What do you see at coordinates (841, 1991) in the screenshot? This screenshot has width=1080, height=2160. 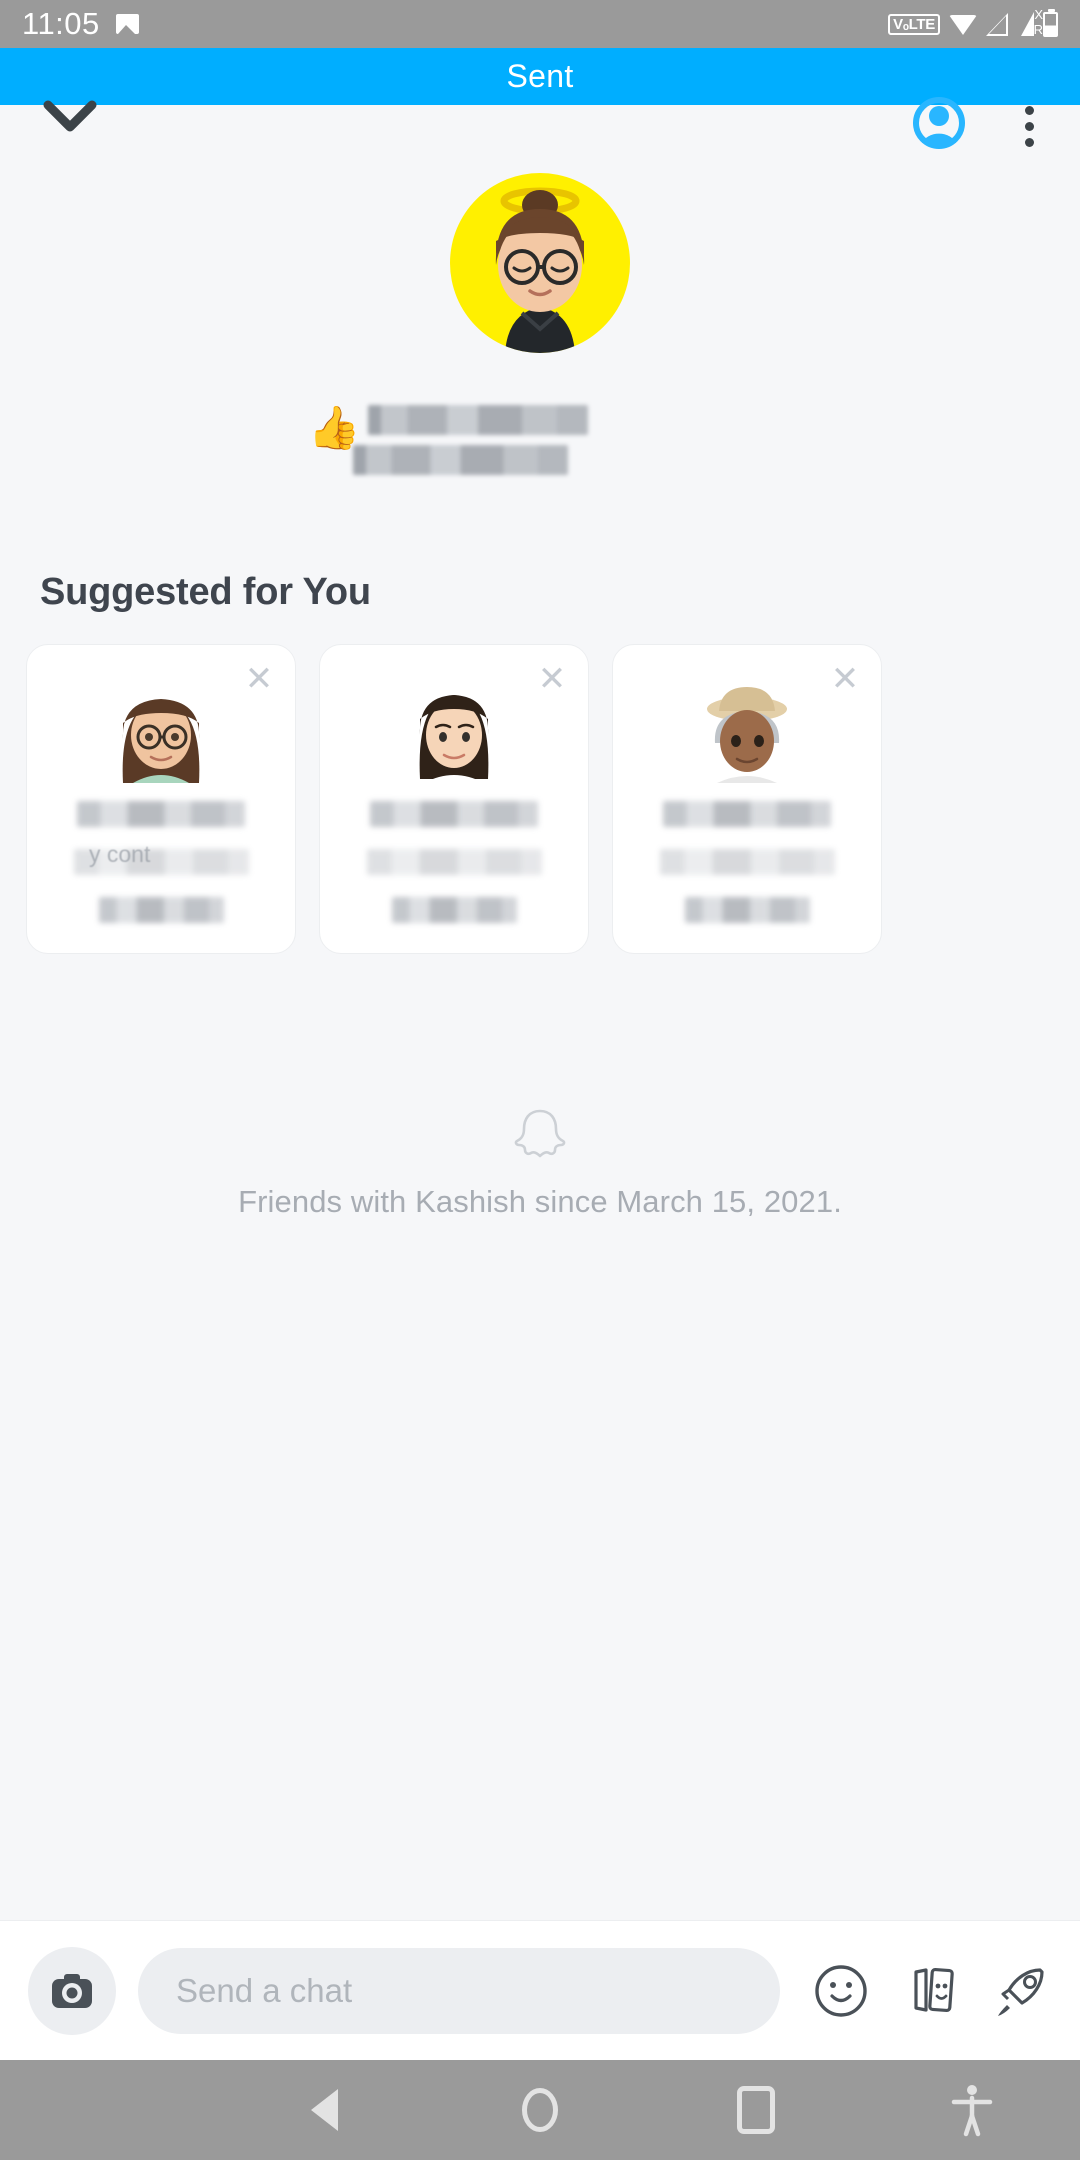 I see `smiley-sticker-icon` at bounding box center [841, 1991].